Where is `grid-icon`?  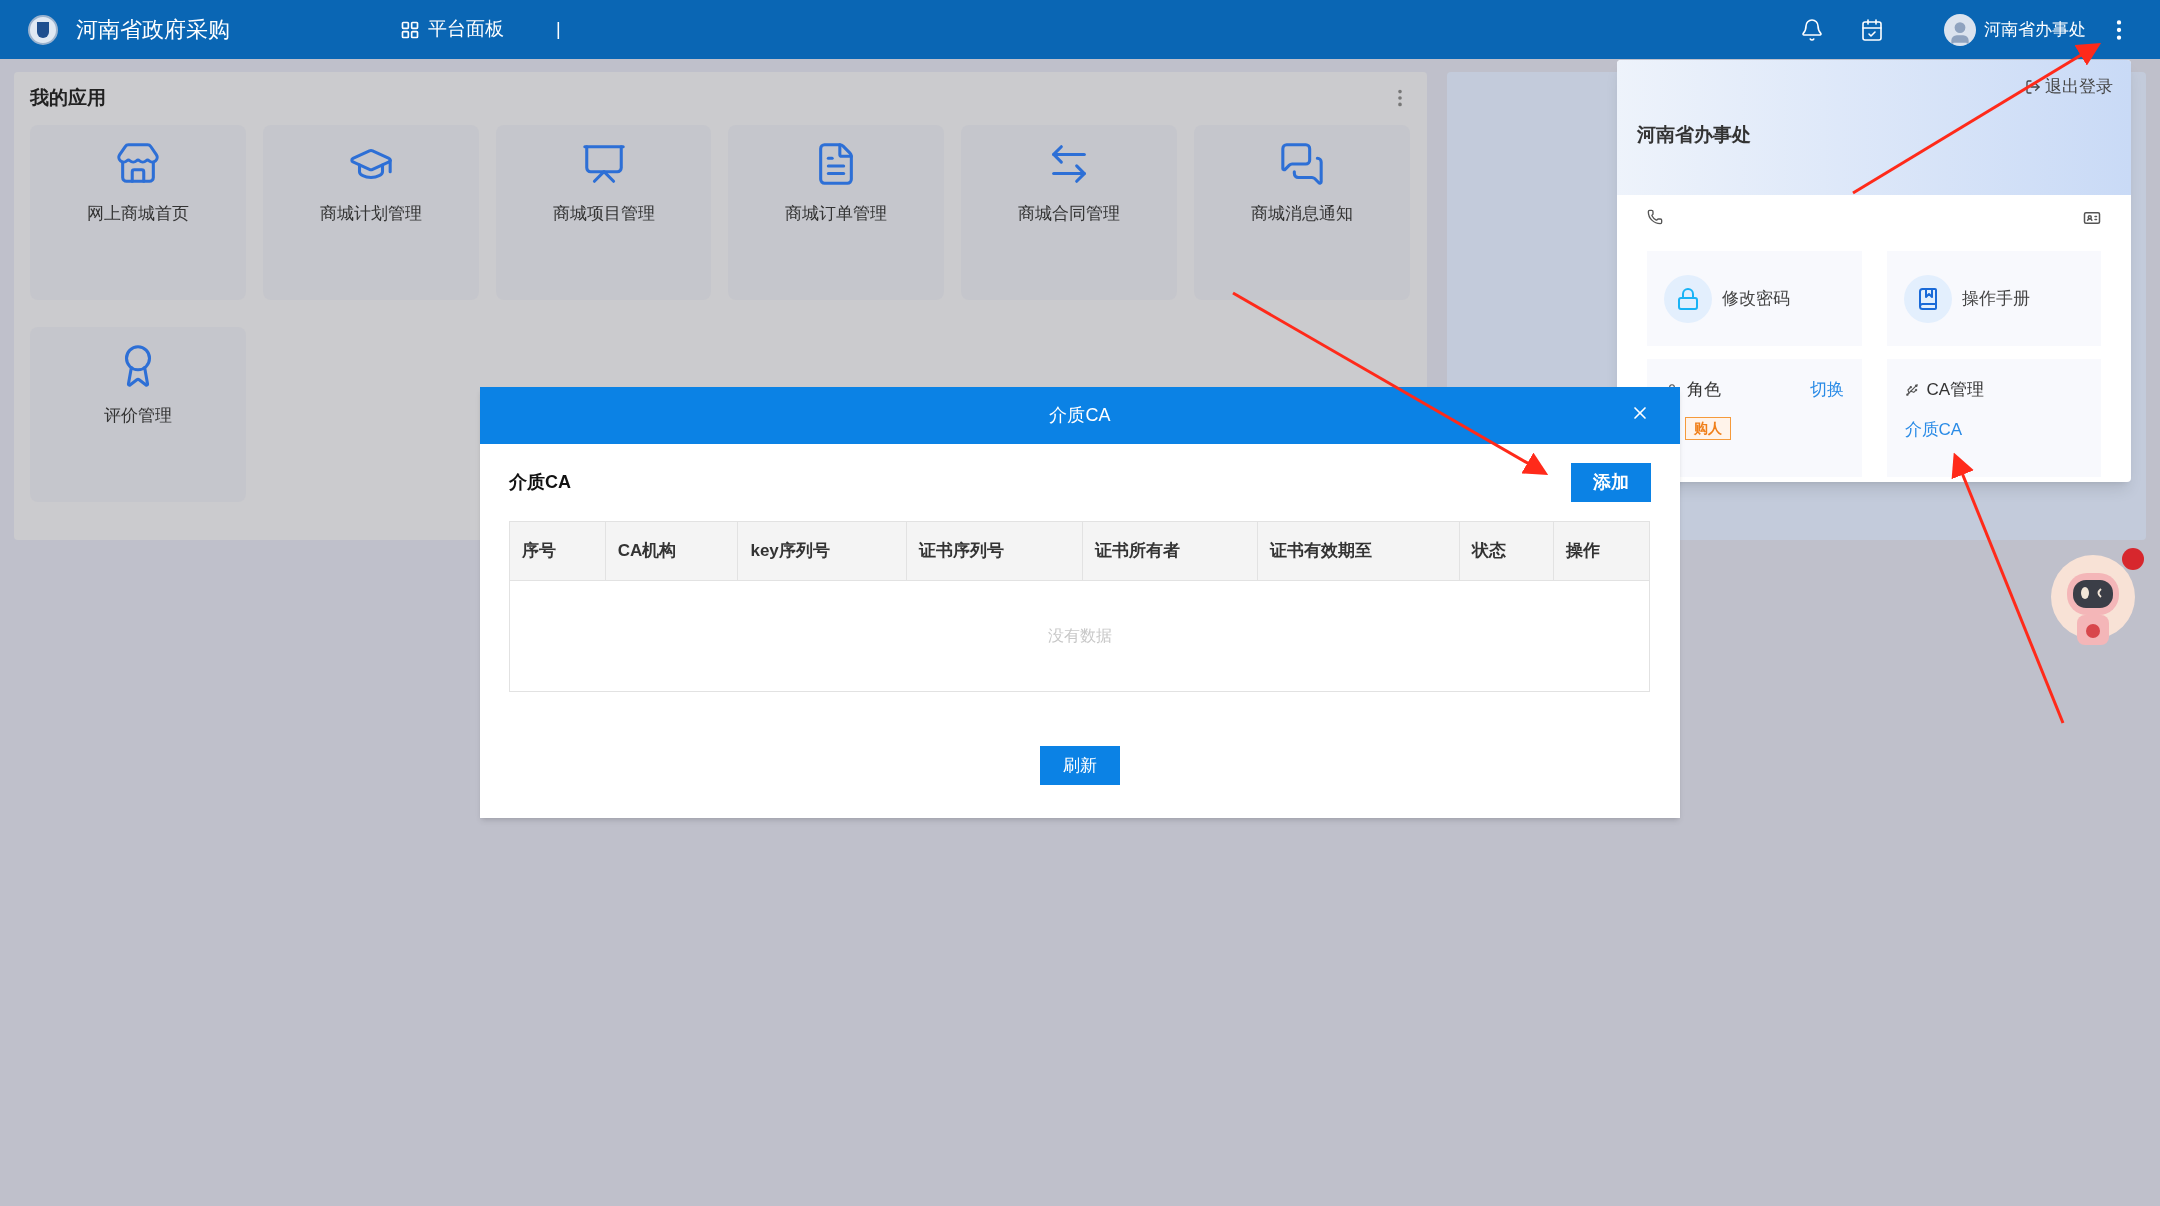 grid-icon is located at coordinates (410, 29).